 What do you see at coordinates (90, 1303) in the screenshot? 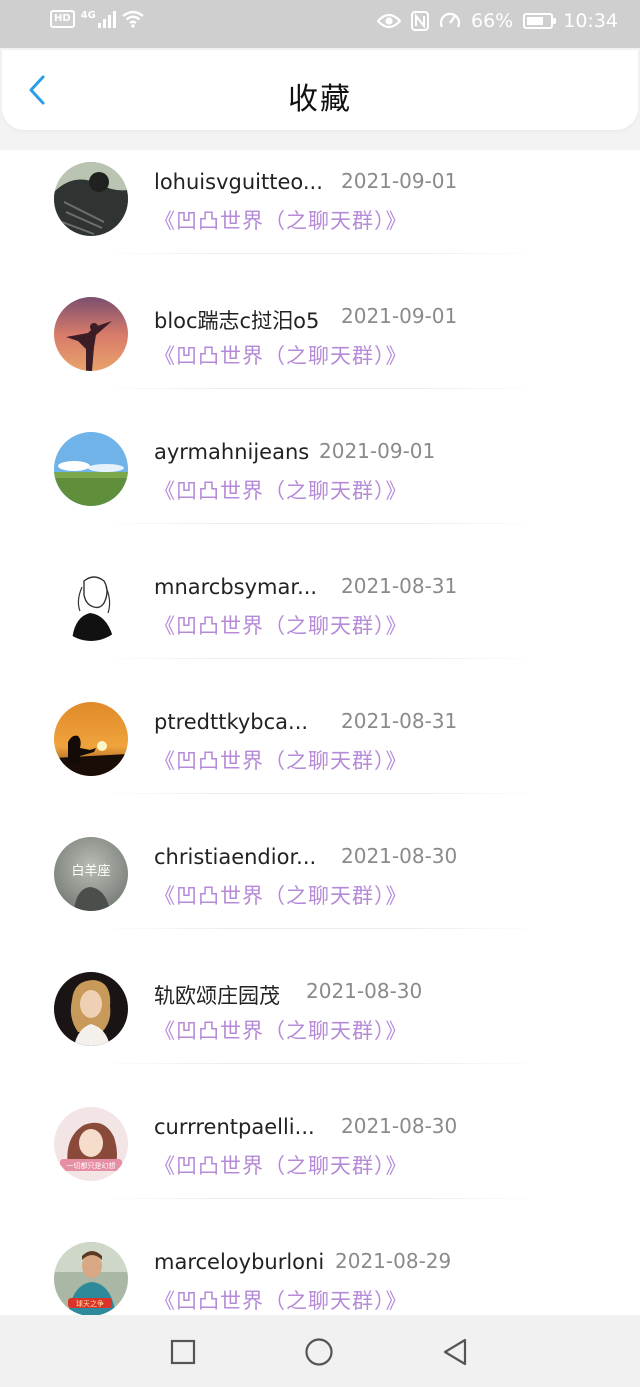
I see `avatar-text: 球天之争` at bounding box center [90, 1303].